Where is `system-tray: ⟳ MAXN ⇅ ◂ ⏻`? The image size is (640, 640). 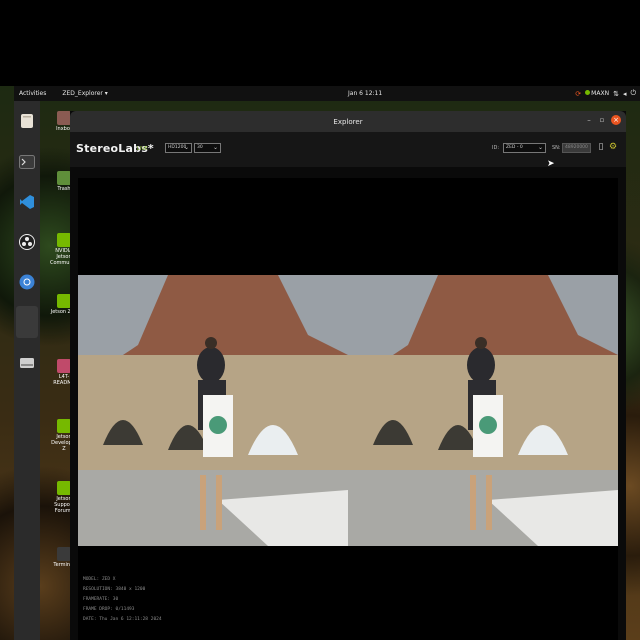
system-tray: ⟳ MAXN ⇅ ◂ ⏻ is located at coordinates (605, 93).